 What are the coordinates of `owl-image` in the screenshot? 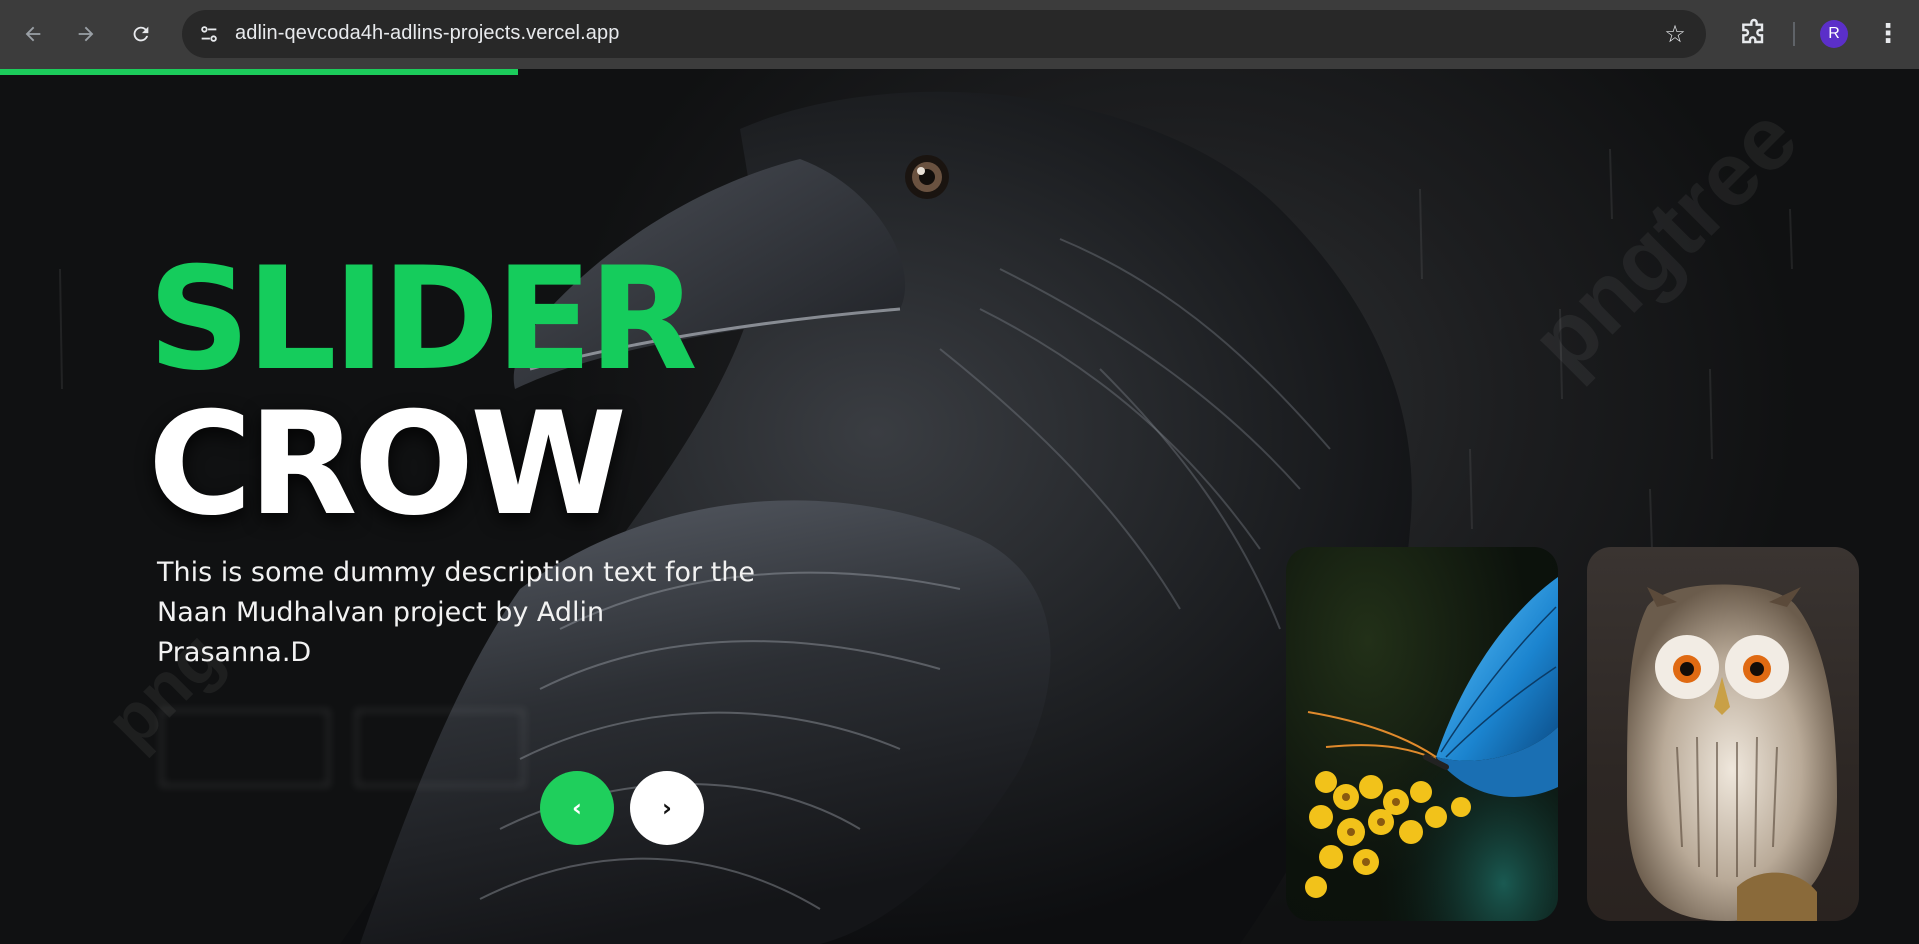 It's located at (1732, 752).